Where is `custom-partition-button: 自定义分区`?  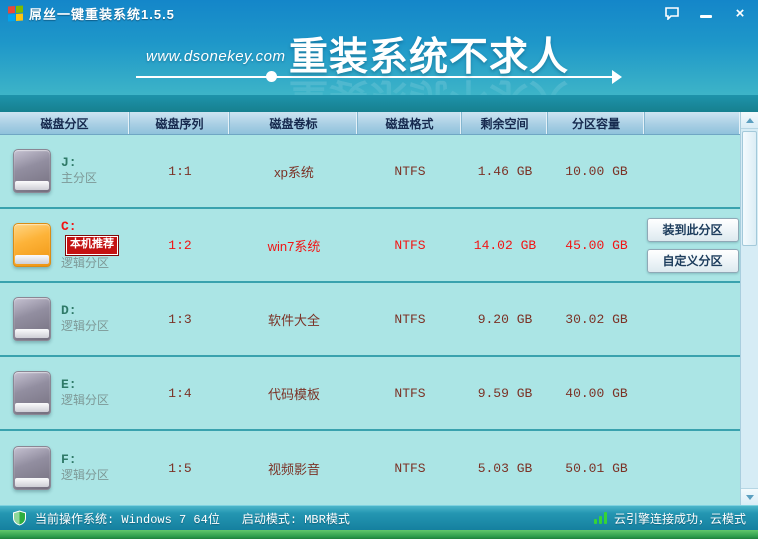 custom-partition-button: 自定义分区 is located at coordinates (692, 260).